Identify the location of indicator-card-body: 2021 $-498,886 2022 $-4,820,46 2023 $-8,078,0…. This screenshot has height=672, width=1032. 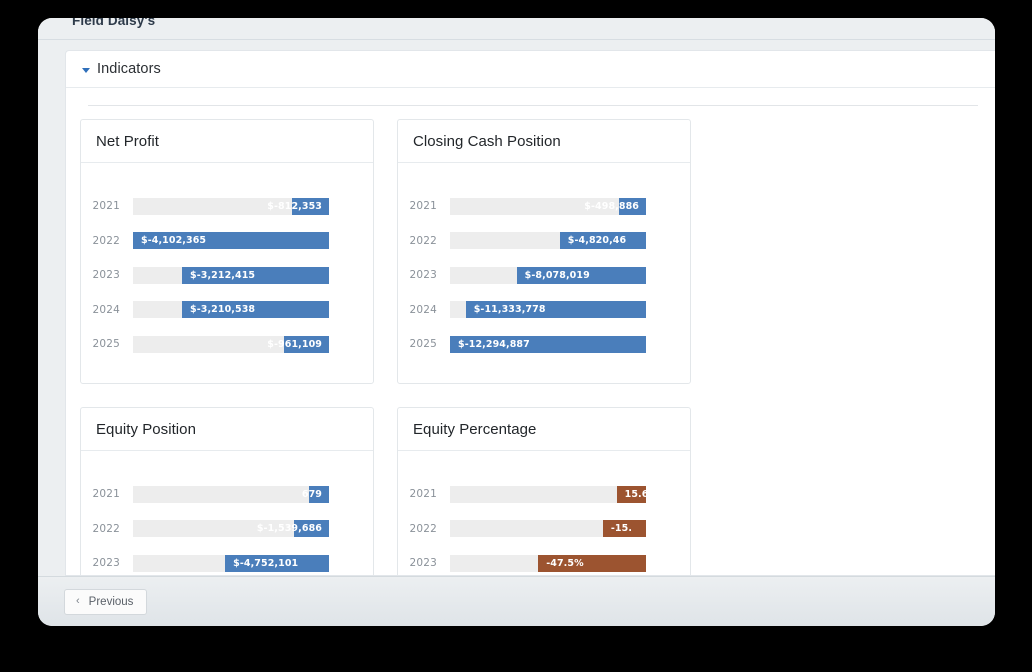
(544, 262).